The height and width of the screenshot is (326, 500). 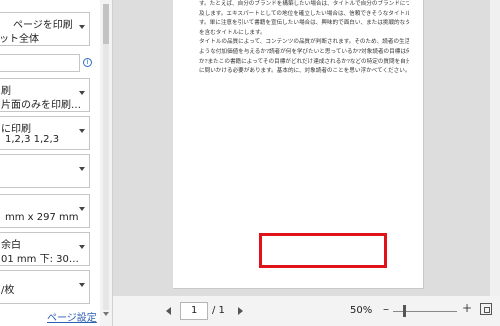 I want to click on sidebar-scrollbar, so click(x=106, y=157).